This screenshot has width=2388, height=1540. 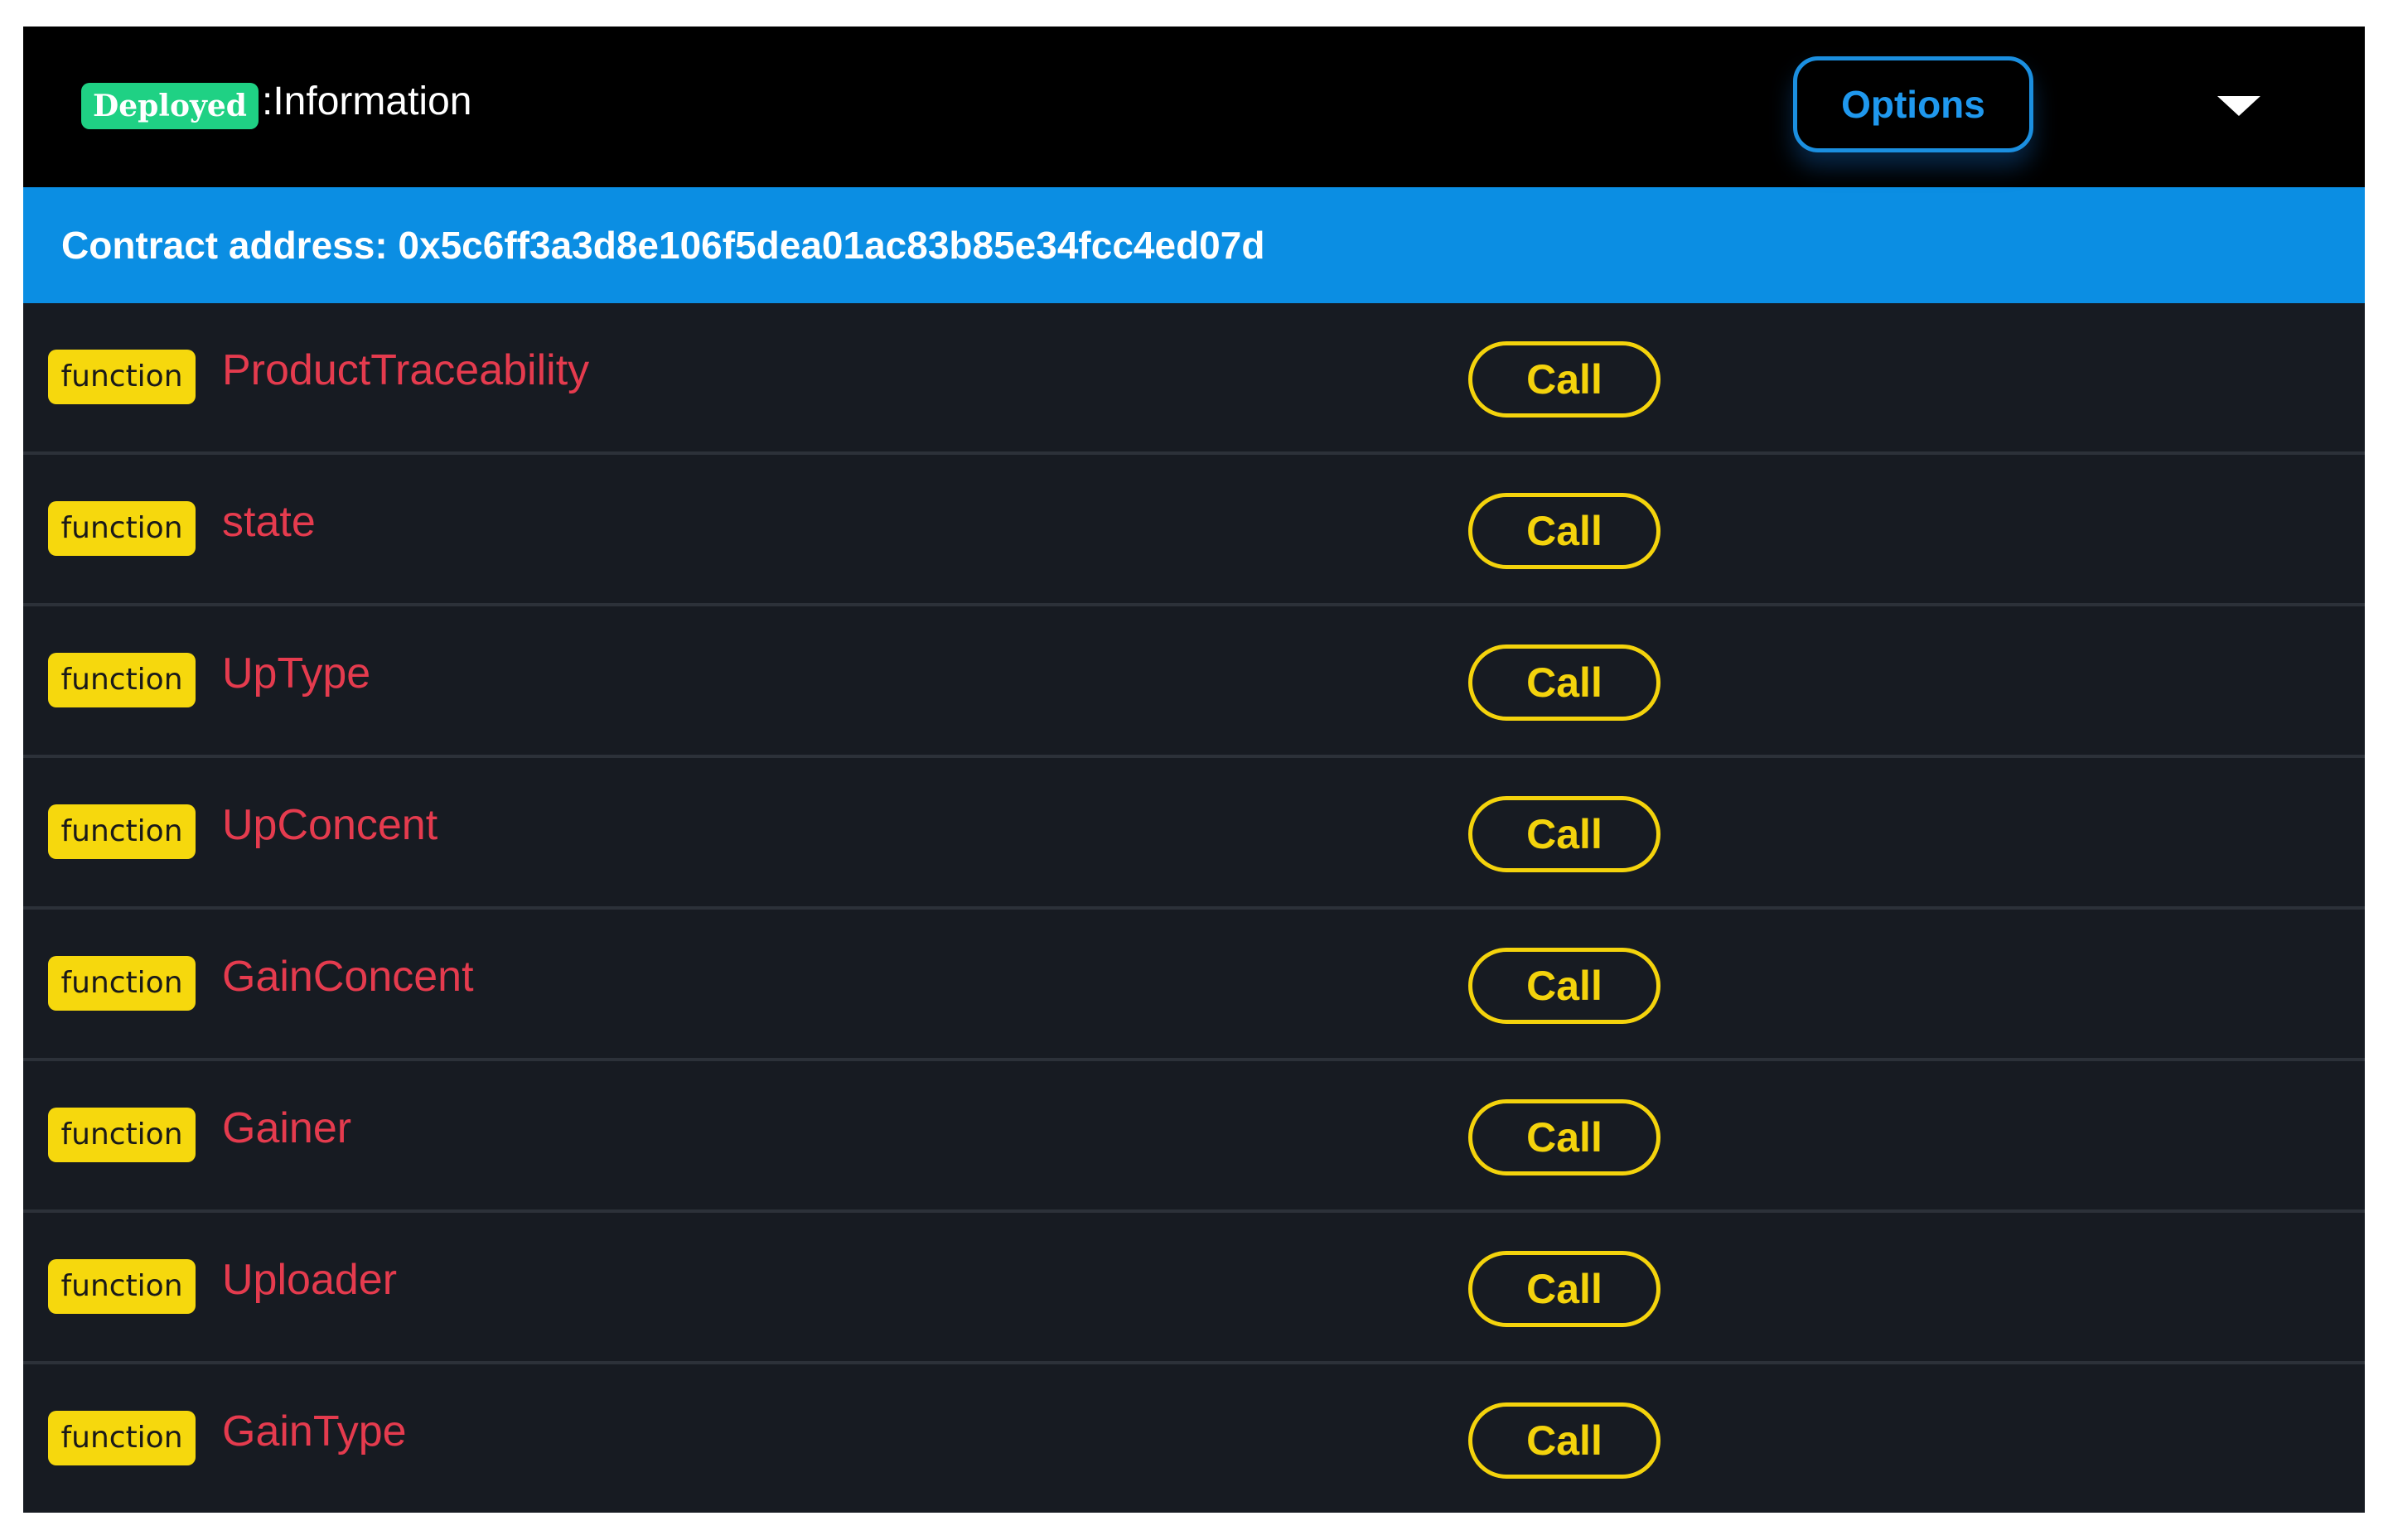 What do you see at coordinates (1913, 104) in the screenshot?
I see `options-button: Options` at bounding box center [1913, 104].